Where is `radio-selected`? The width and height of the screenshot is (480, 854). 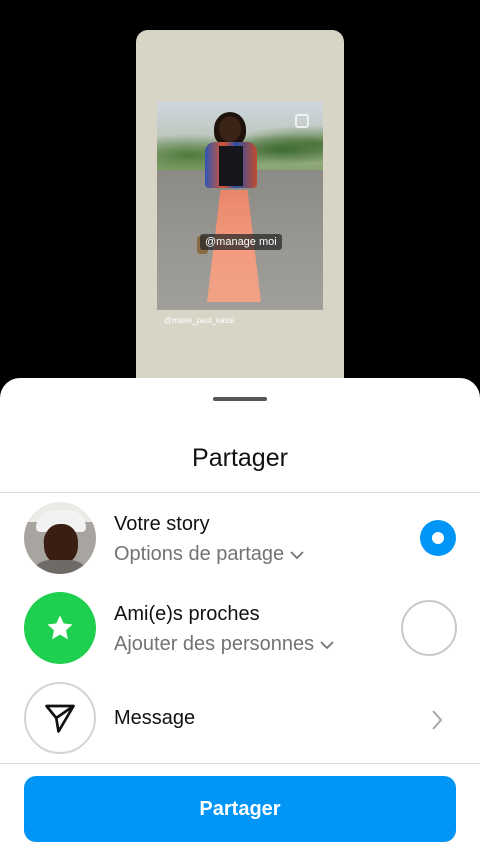
radio-selected is located at coordinates (438, 538).